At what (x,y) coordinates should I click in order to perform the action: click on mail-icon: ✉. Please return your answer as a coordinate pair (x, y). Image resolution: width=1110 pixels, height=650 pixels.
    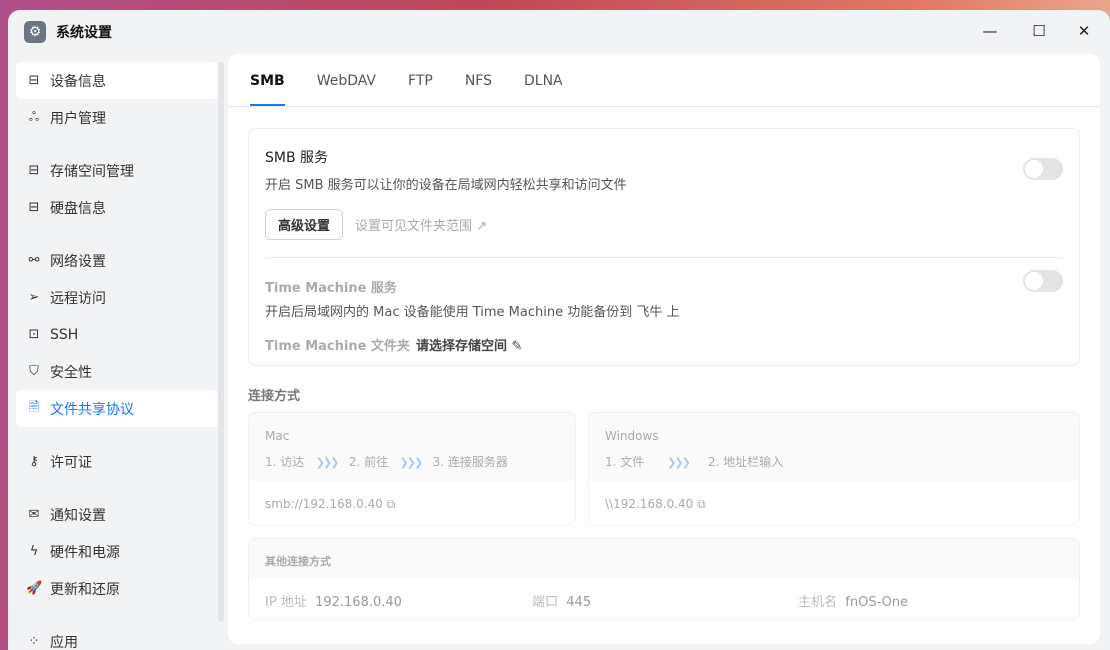
    Looking at the image, I should click on (34, 514).